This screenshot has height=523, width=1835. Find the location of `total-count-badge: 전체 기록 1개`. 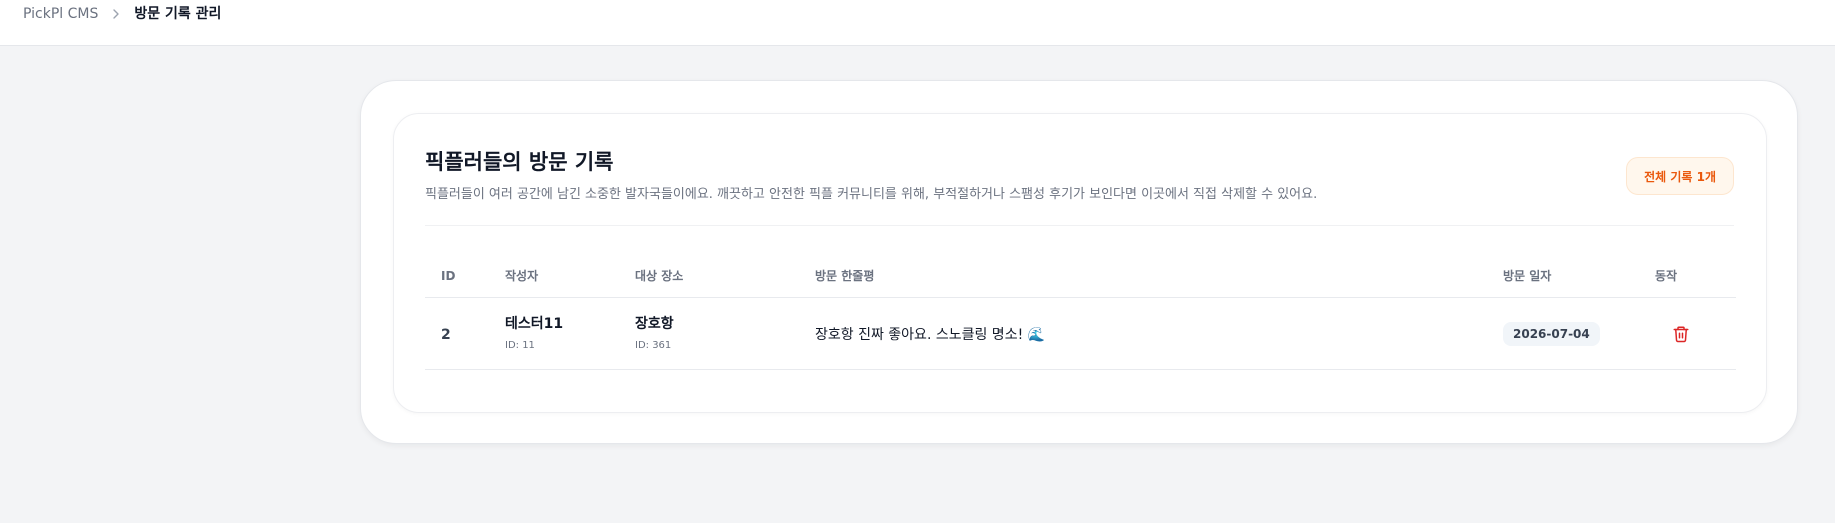

total-count-badge: 전체 기록 1개 is located at coordinates (1680, 176).